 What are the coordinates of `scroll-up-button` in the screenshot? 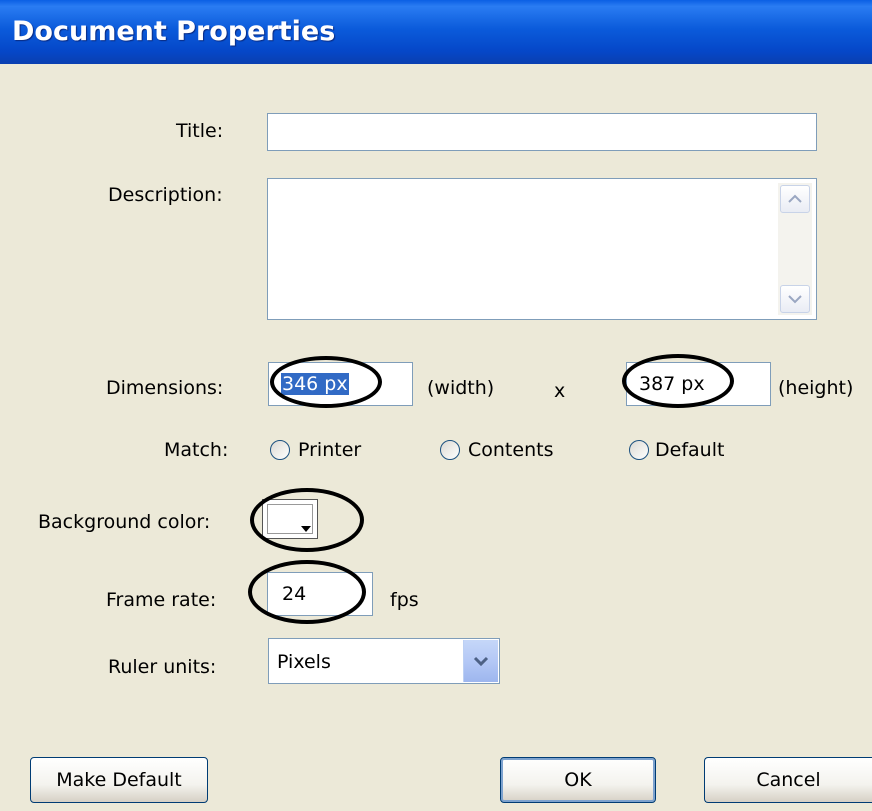 It's located at (795, 199).